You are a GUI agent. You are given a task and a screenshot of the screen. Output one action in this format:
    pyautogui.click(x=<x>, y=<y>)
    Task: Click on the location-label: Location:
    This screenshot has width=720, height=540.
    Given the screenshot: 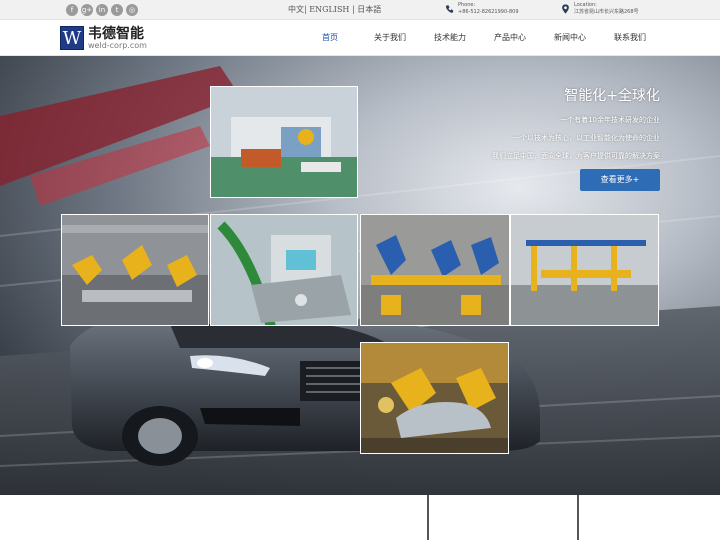 What is the action you would take?
    pyautogui.click(x=585, y=5)
    